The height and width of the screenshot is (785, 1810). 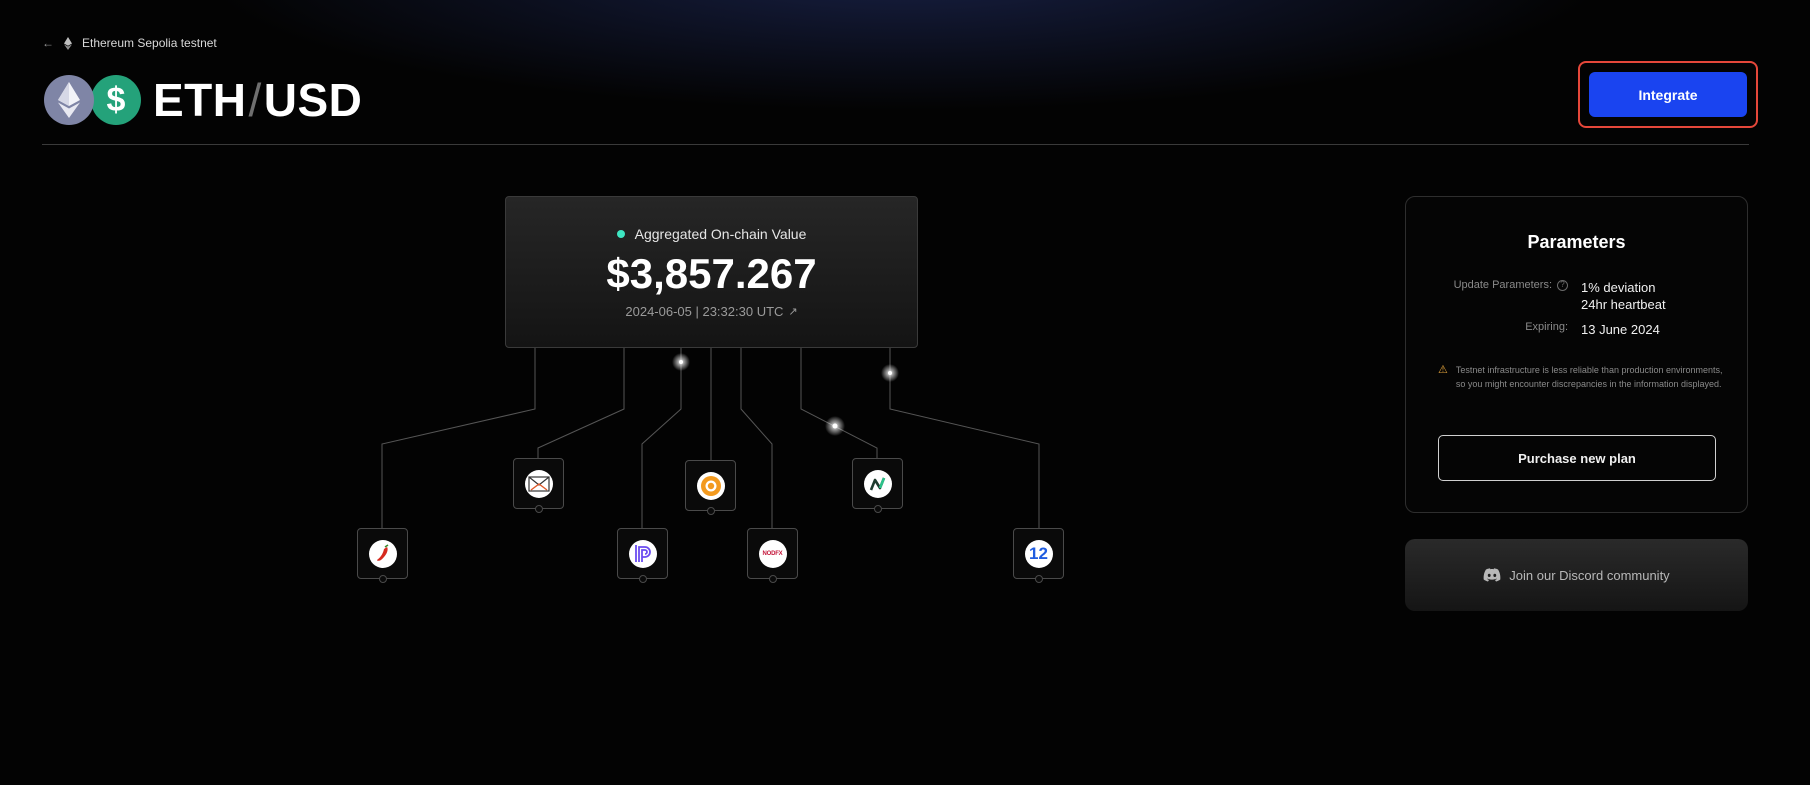 What do you see at coordinates (1589, 575) in the screenshot?
I see `discord-label: Join our Discord community` at bounding box center [1589, 575].